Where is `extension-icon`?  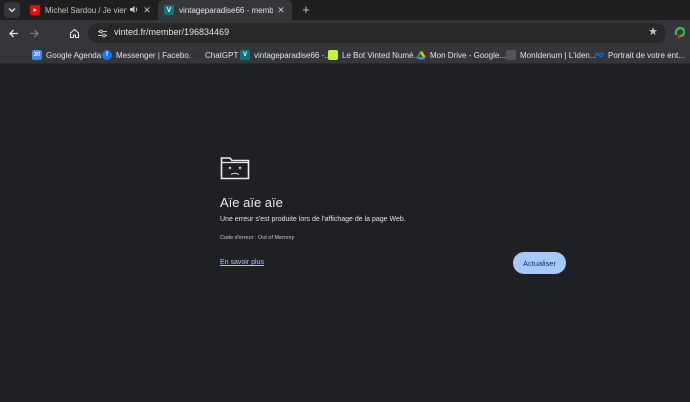
extension-icon is located at coordinates (680, 33).